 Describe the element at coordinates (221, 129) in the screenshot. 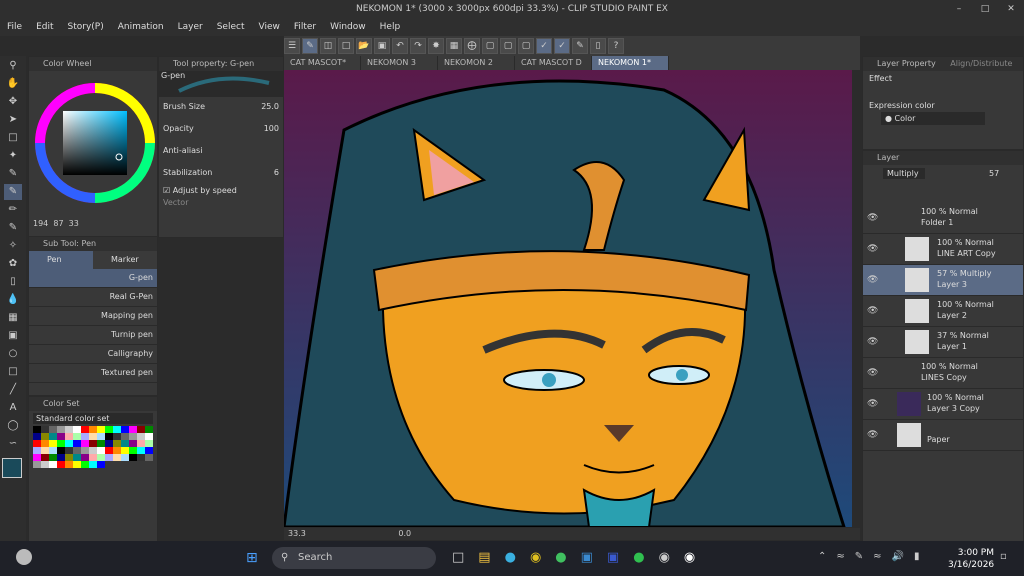

I see `opacity-row: Opacity 100` at that location.